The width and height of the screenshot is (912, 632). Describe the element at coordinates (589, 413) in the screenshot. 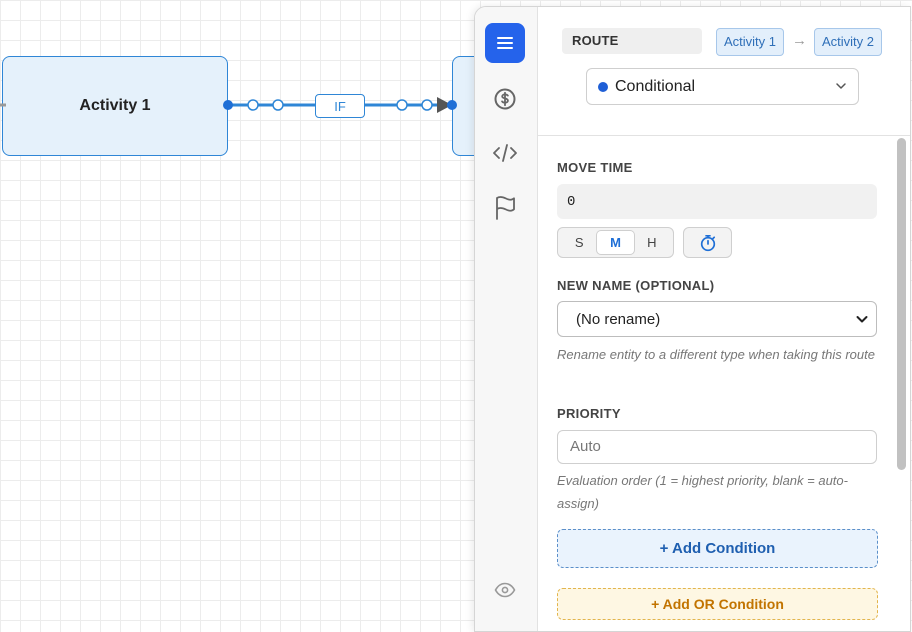

I see `priority-label: PRIORITY` at that location.